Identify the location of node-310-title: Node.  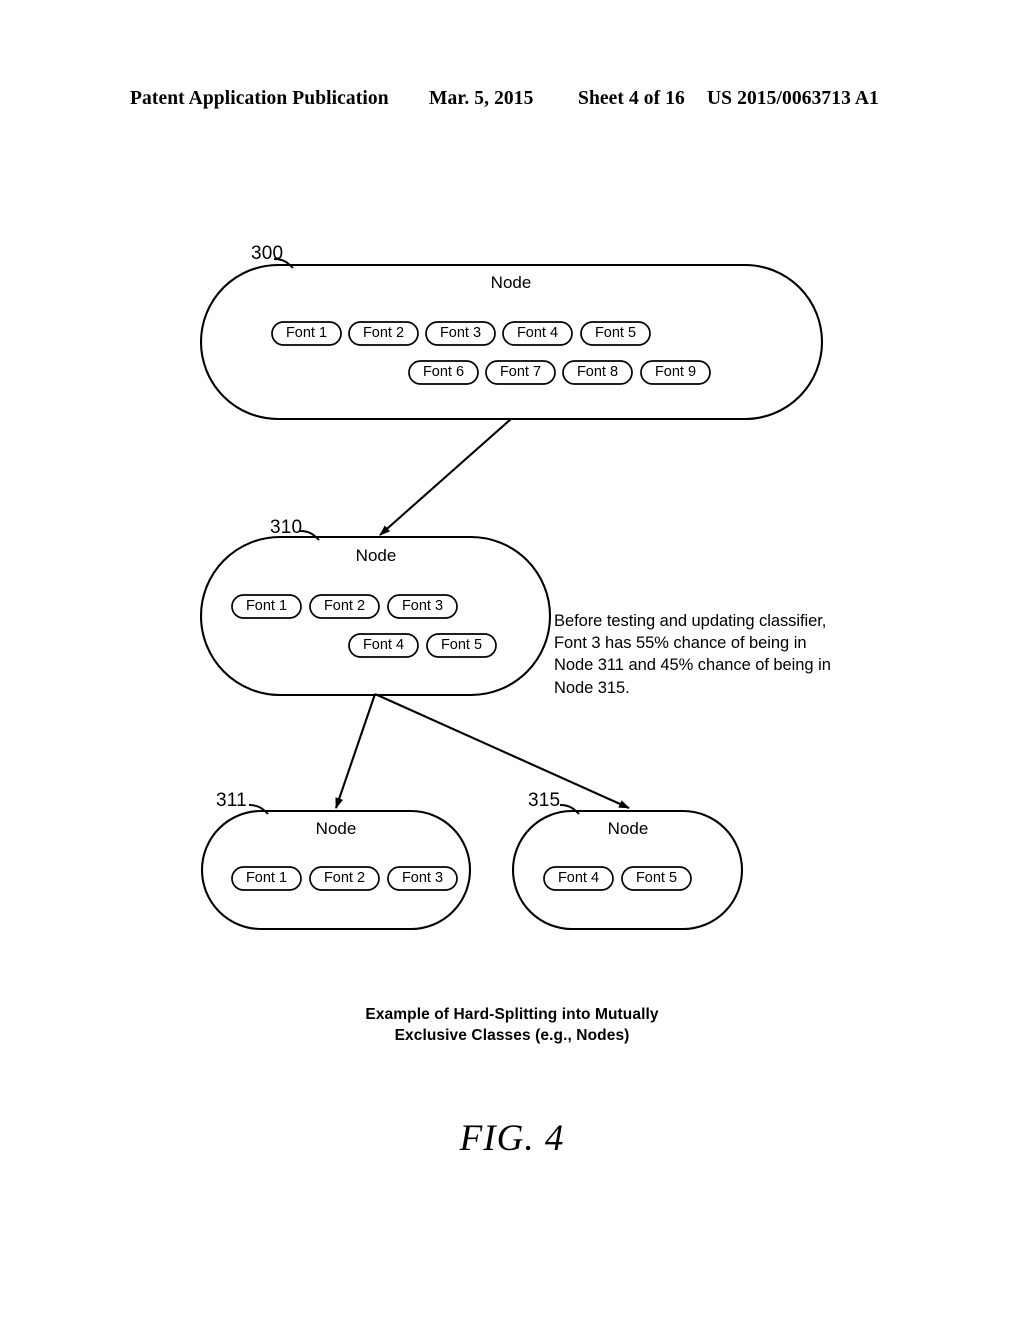
(376, 555).